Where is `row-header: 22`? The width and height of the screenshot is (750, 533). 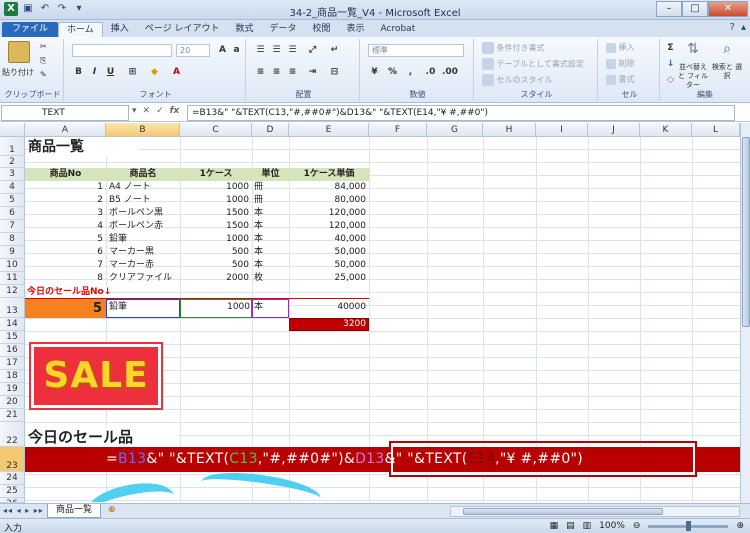
row-header: 22 is located at coordinates (12, 434).